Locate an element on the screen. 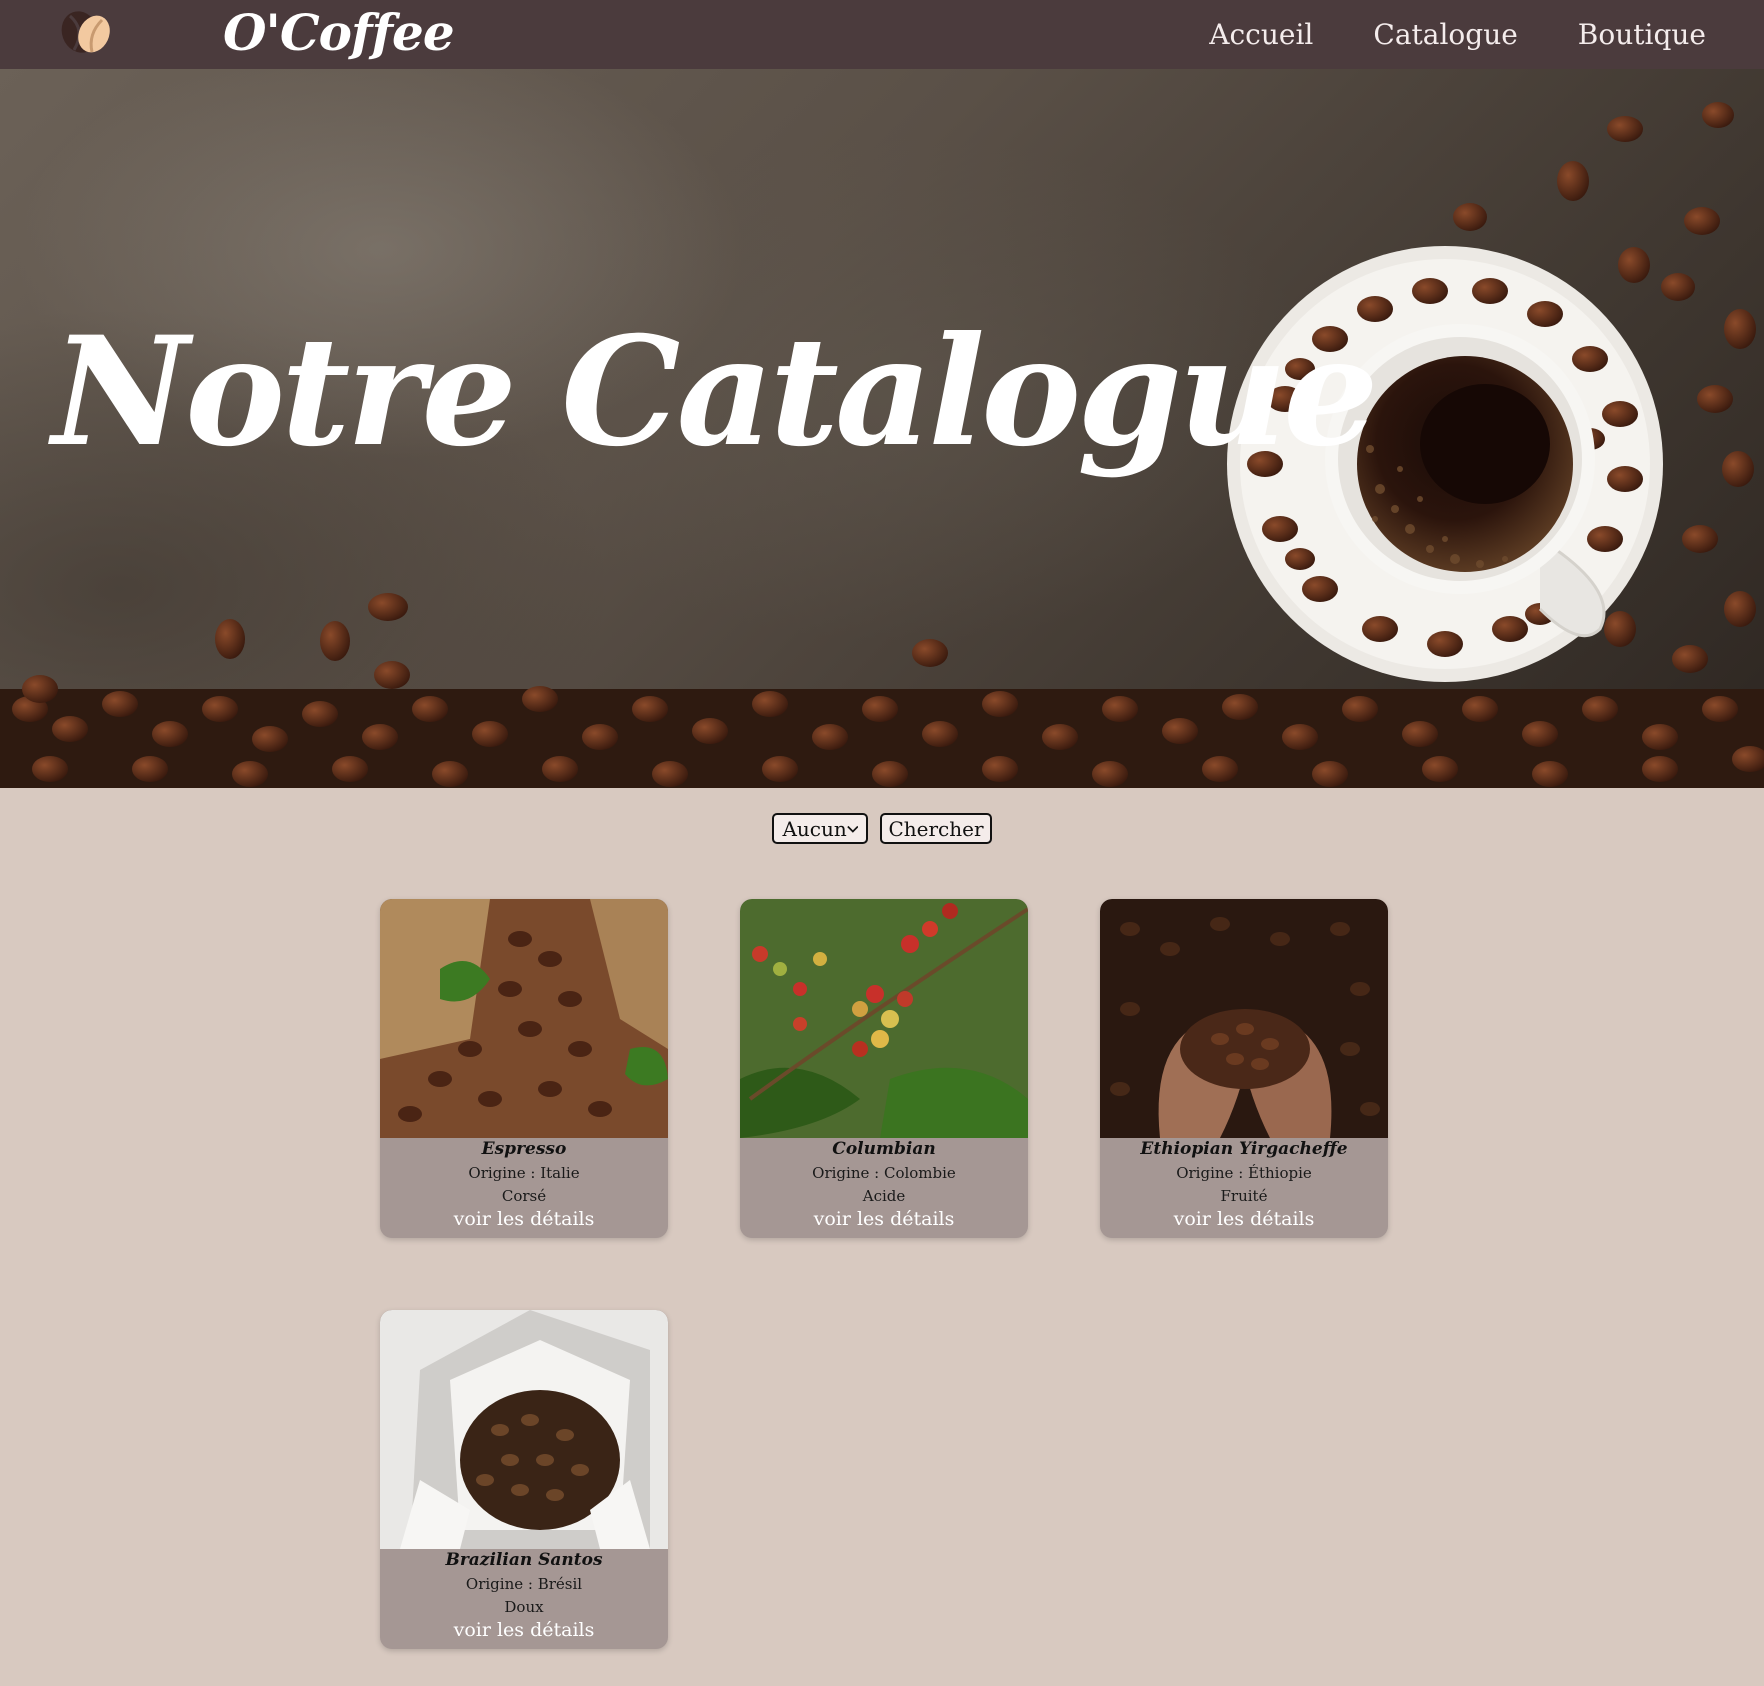 The height and width of the screenshot is (1686, 1764). main-nav: Accueil Catalogue Boutique is located at coordinates (1427, 34).